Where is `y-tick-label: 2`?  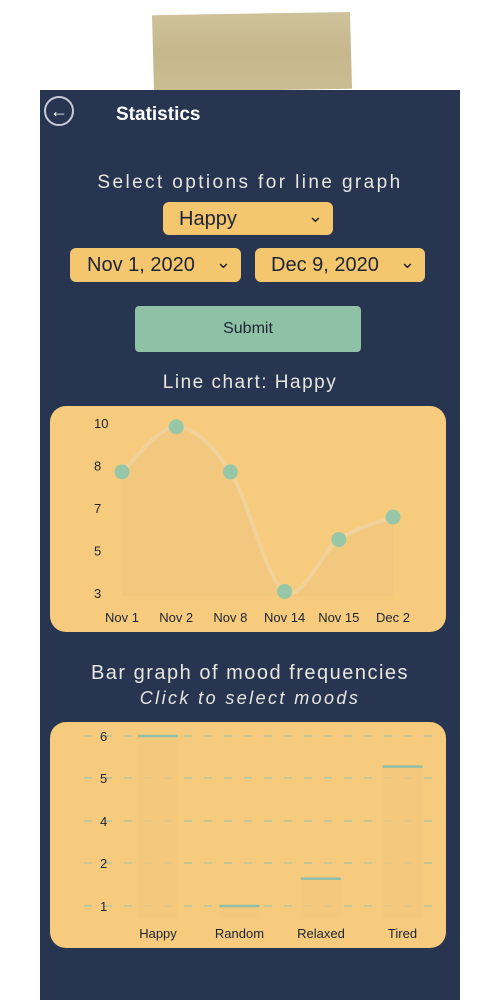
y-tick-label: 2 is located at coordinates (103, 863).